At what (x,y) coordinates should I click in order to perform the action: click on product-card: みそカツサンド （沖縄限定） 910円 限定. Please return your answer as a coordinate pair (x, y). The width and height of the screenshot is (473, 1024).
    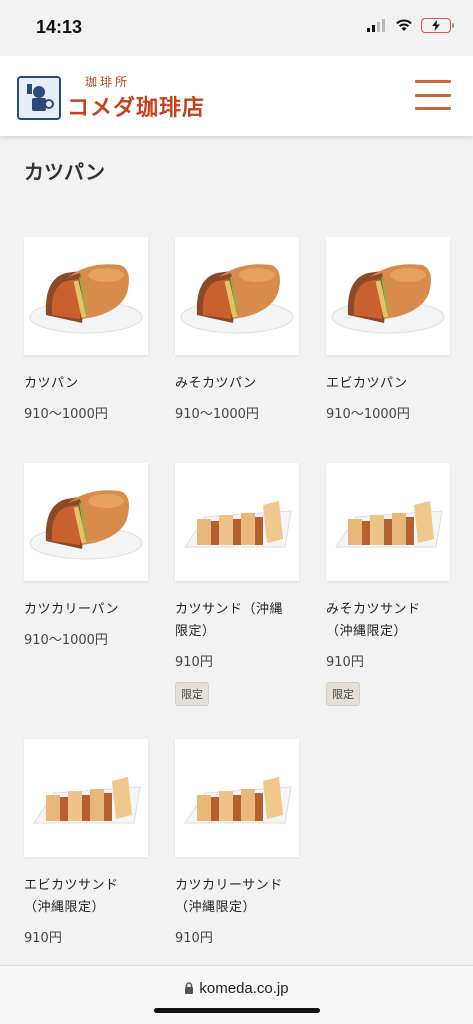
    Looking at the image, I should click on (388, 584).